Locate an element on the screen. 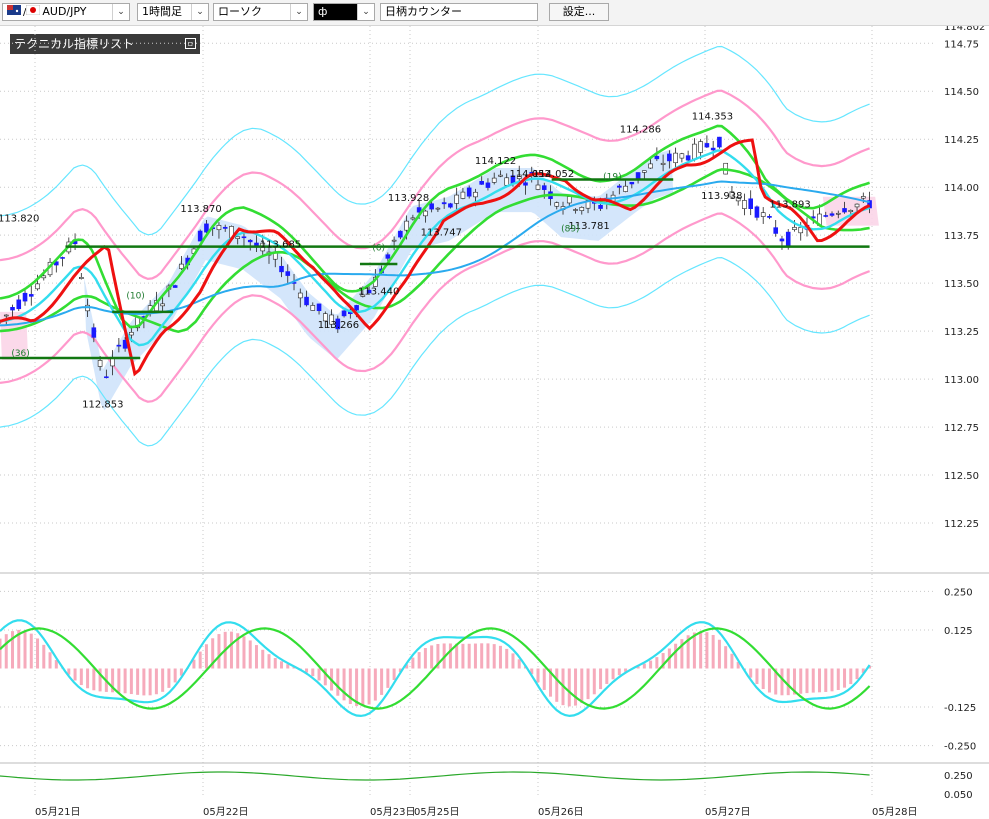 This screenshot has height=819, width=989. price-axis-label: 112.75 is located at coordinates (961, 428).